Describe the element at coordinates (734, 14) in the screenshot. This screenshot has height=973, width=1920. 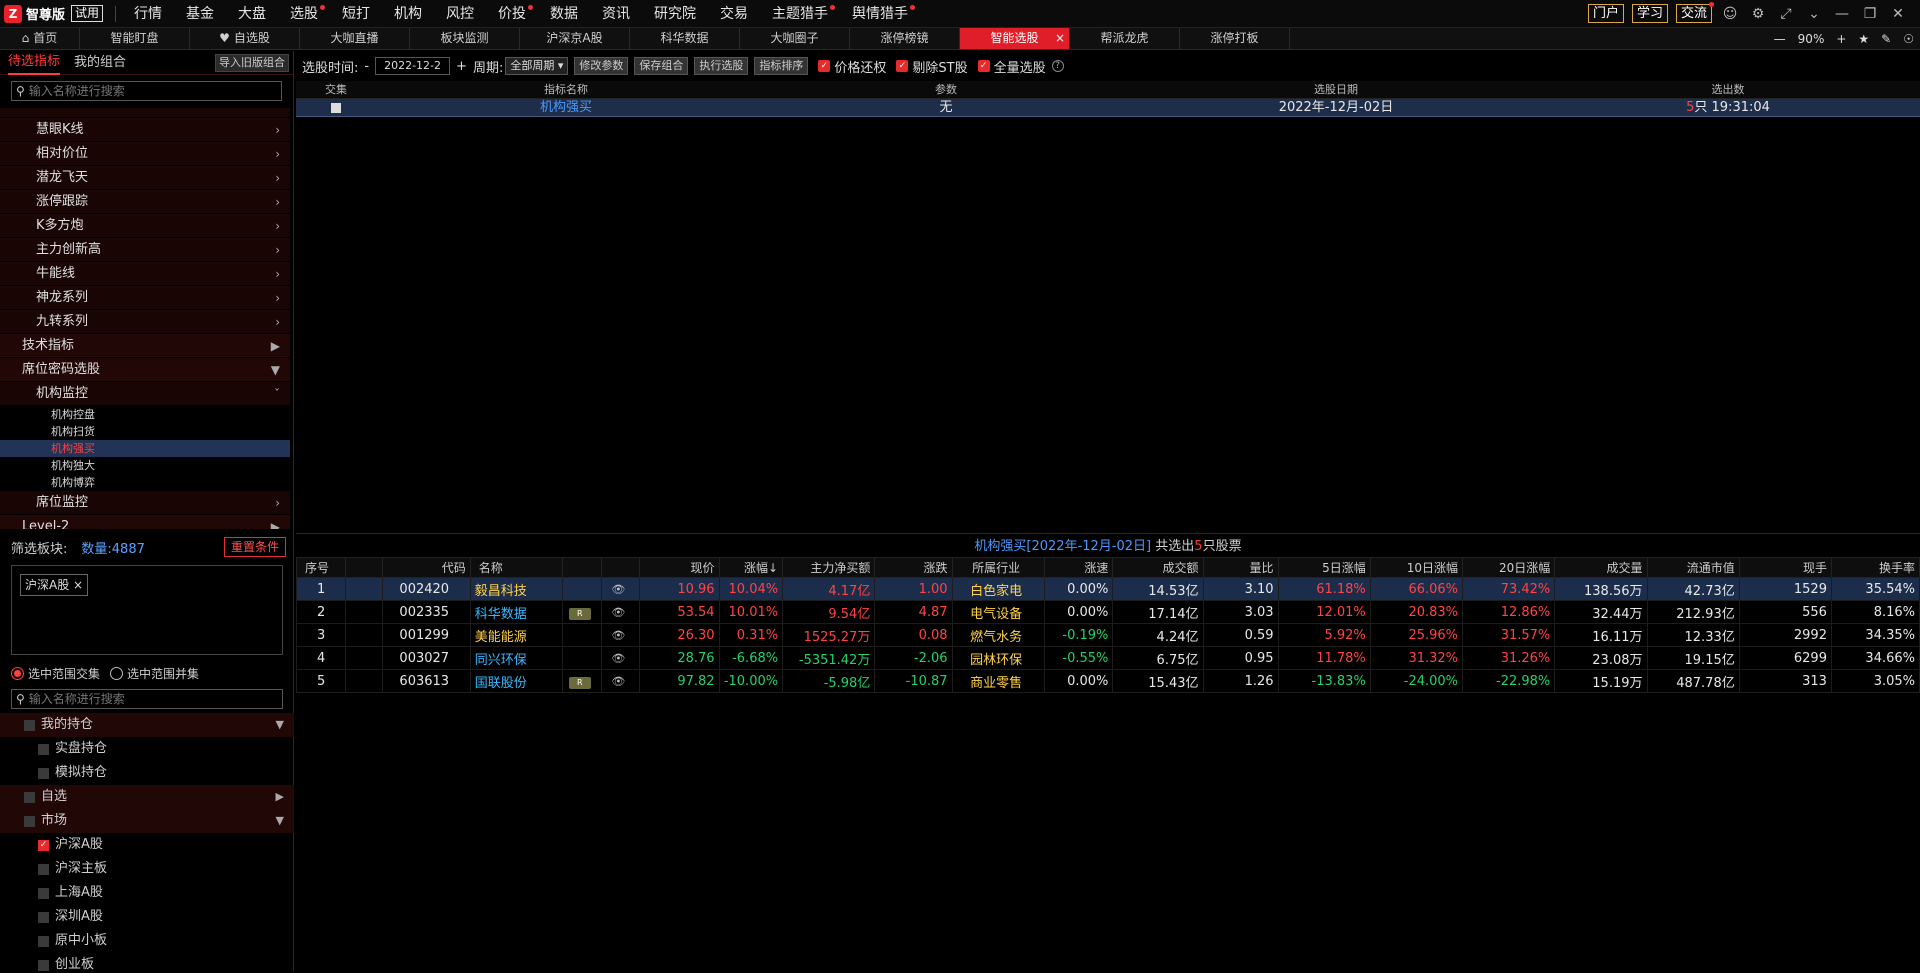
I see `menu-item-11: 交易` at that location.